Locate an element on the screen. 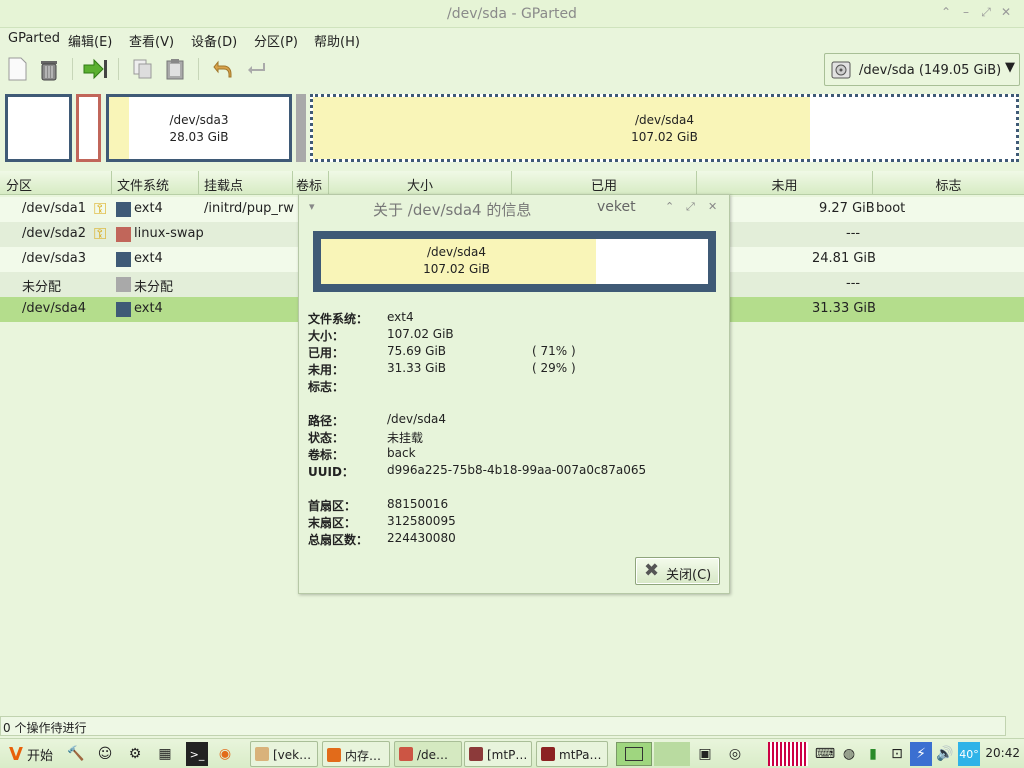  graph-unallocated is located at coordinates (301, 128).